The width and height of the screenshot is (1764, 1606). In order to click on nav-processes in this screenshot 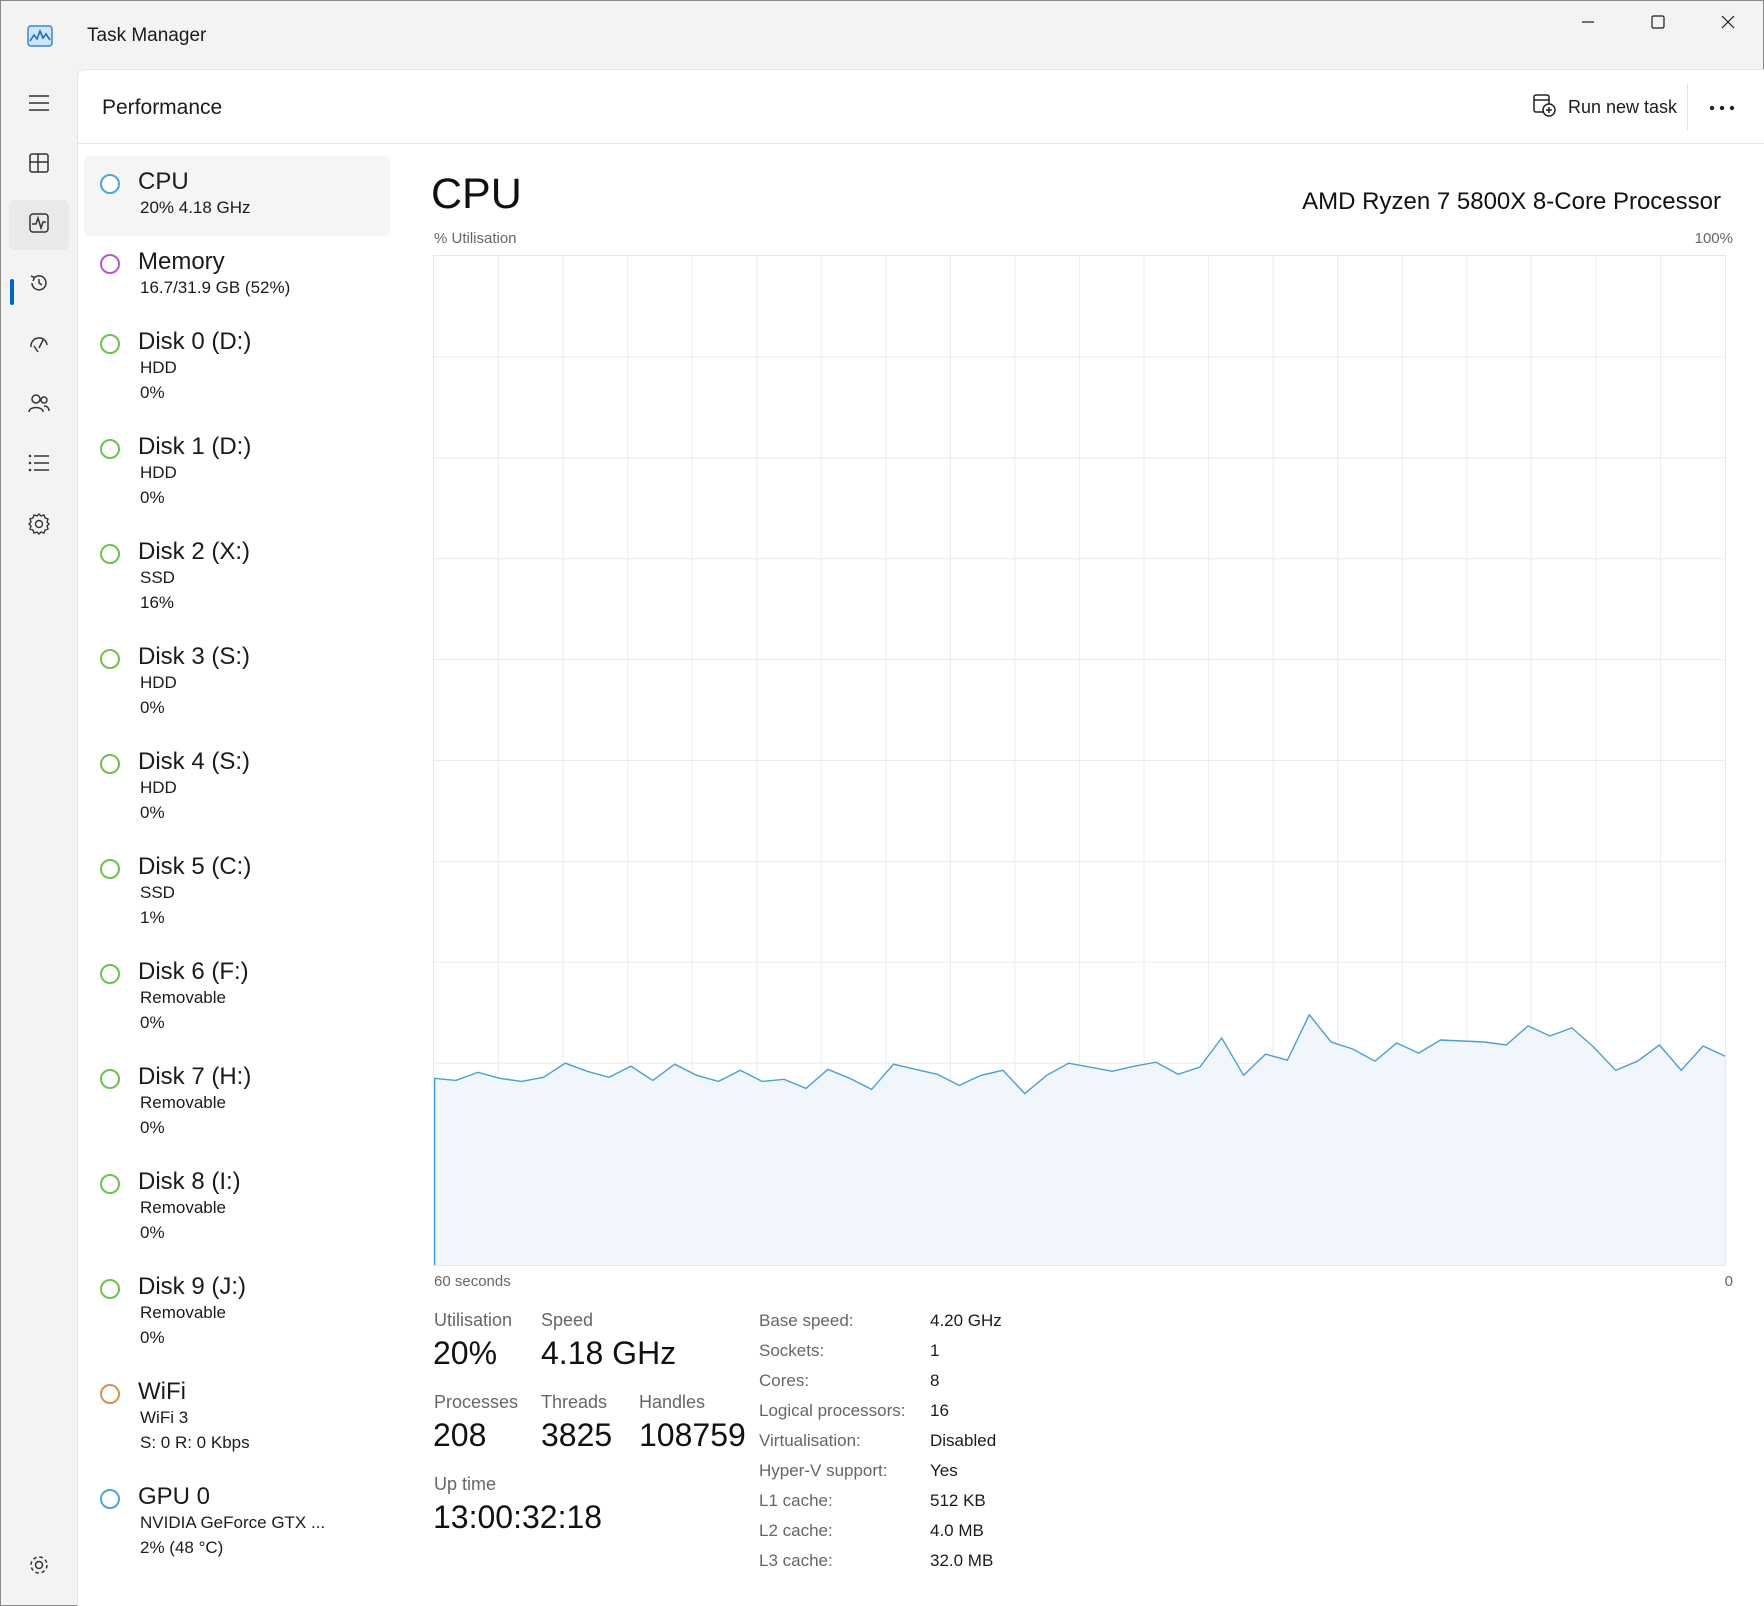, I will do `click(39, 165)`.